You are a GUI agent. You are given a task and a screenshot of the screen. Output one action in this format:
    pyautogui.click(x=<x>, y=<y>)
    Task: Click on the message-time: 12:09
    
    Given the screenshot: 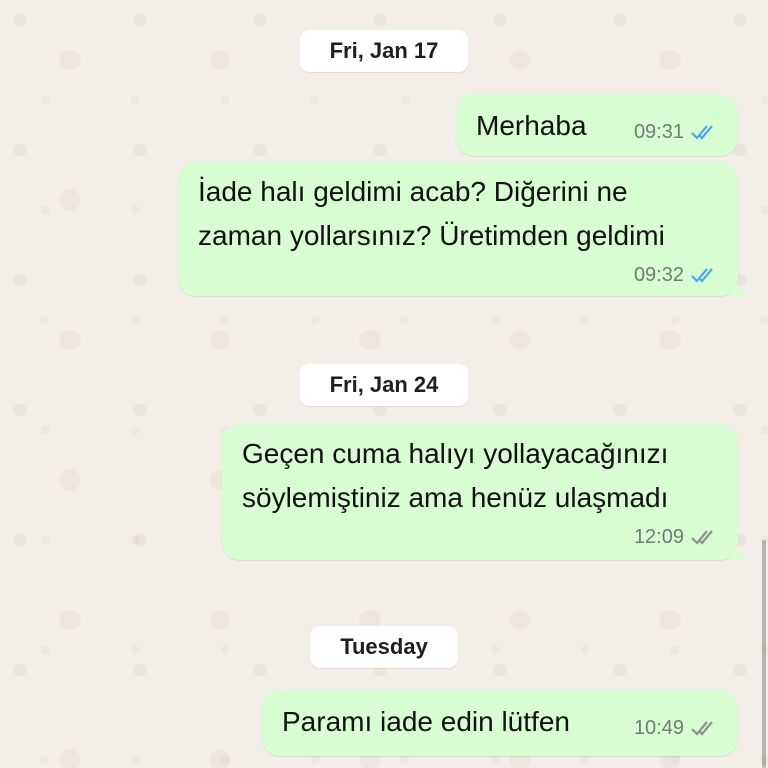 What is the action you would take?
    pyautogui.click(x=658, y=537)
    